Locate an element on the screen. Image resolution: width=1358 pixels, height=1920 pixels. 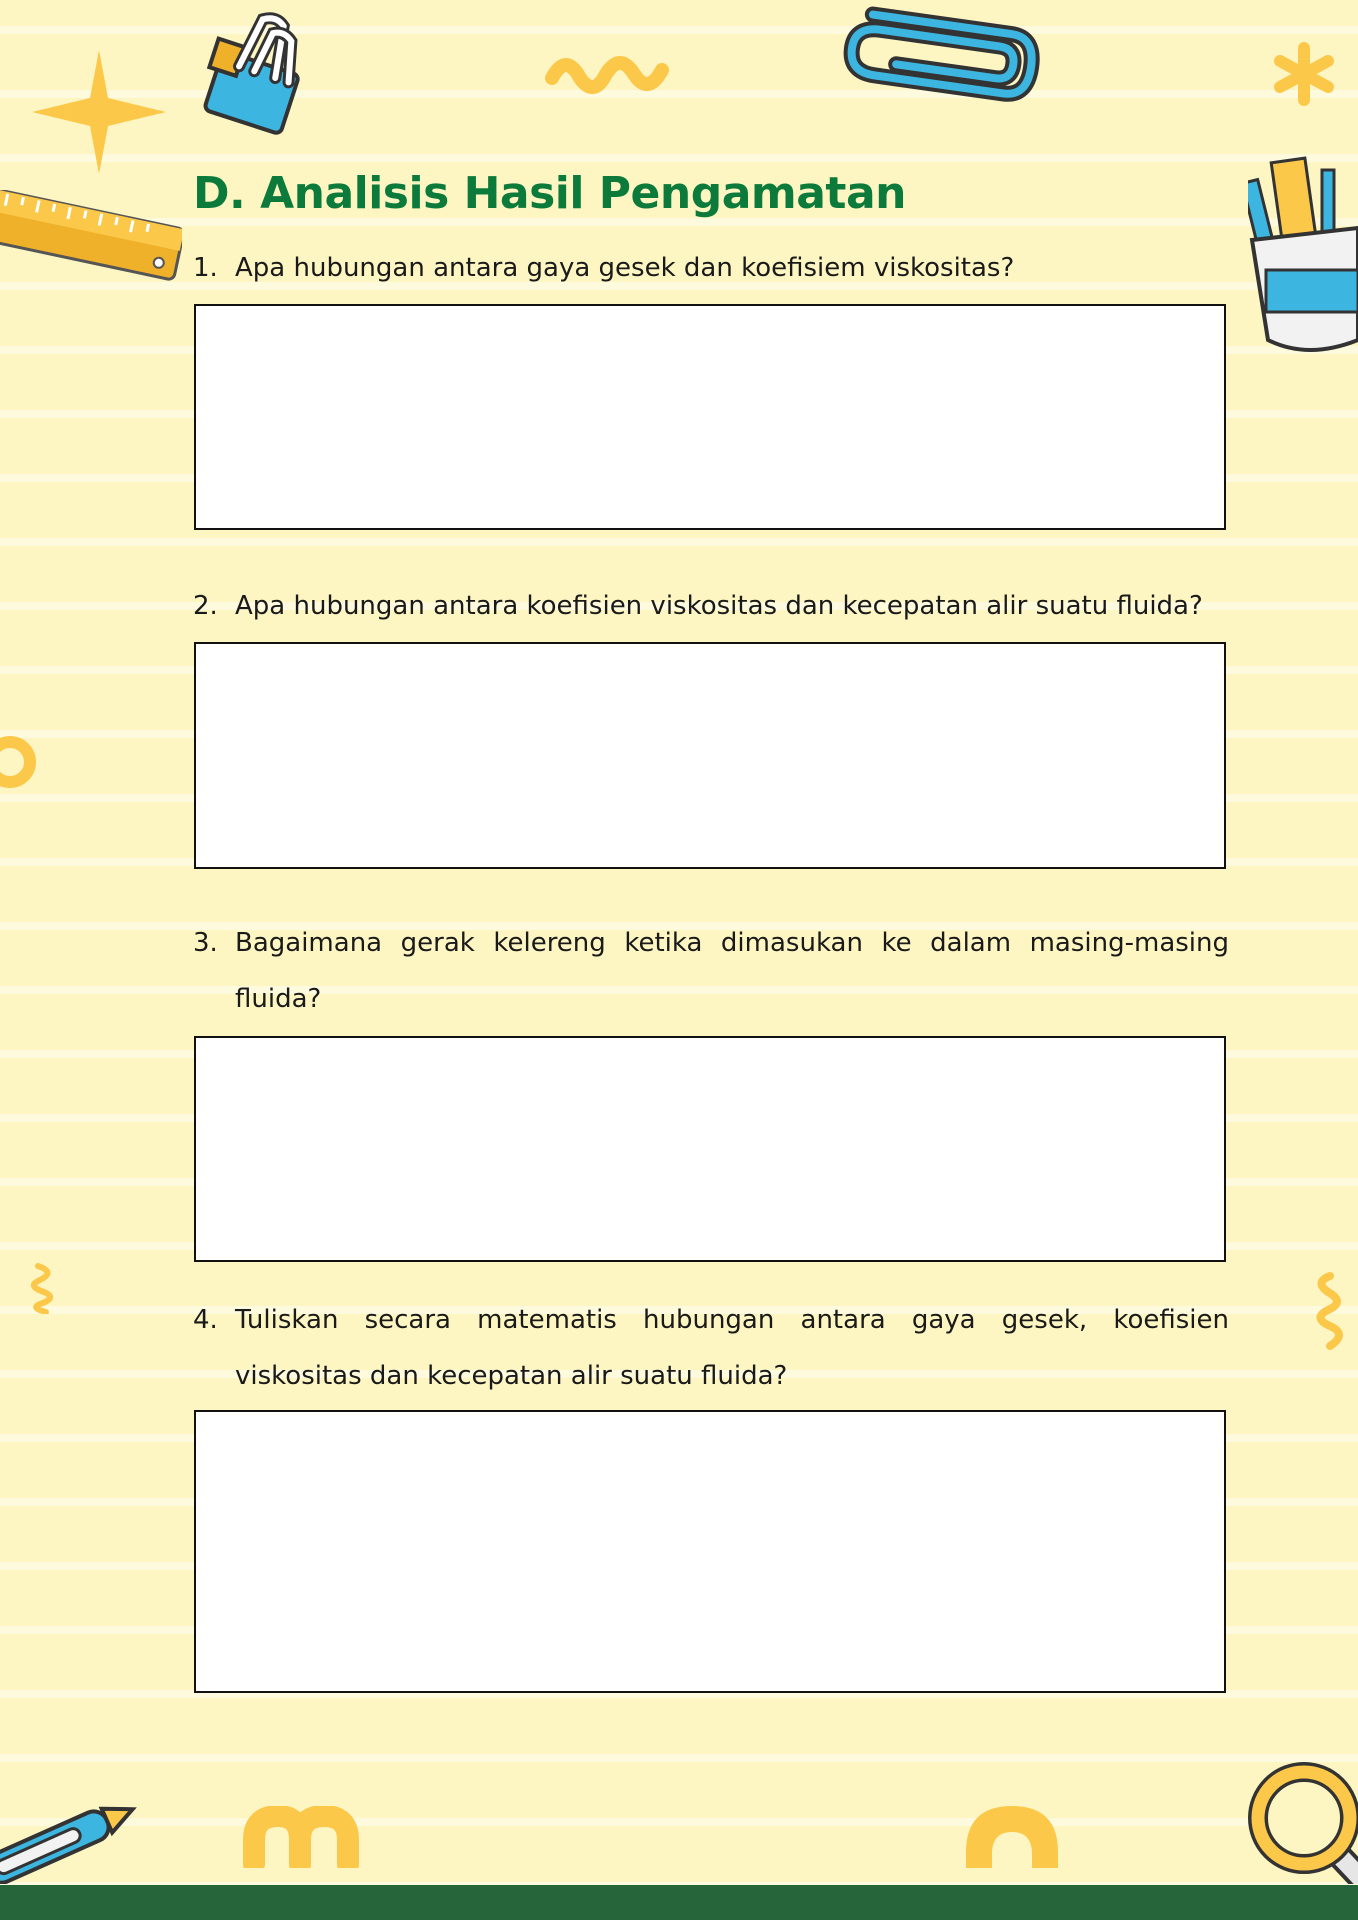
binder-clip-icon is located at coordinates (251, 73).